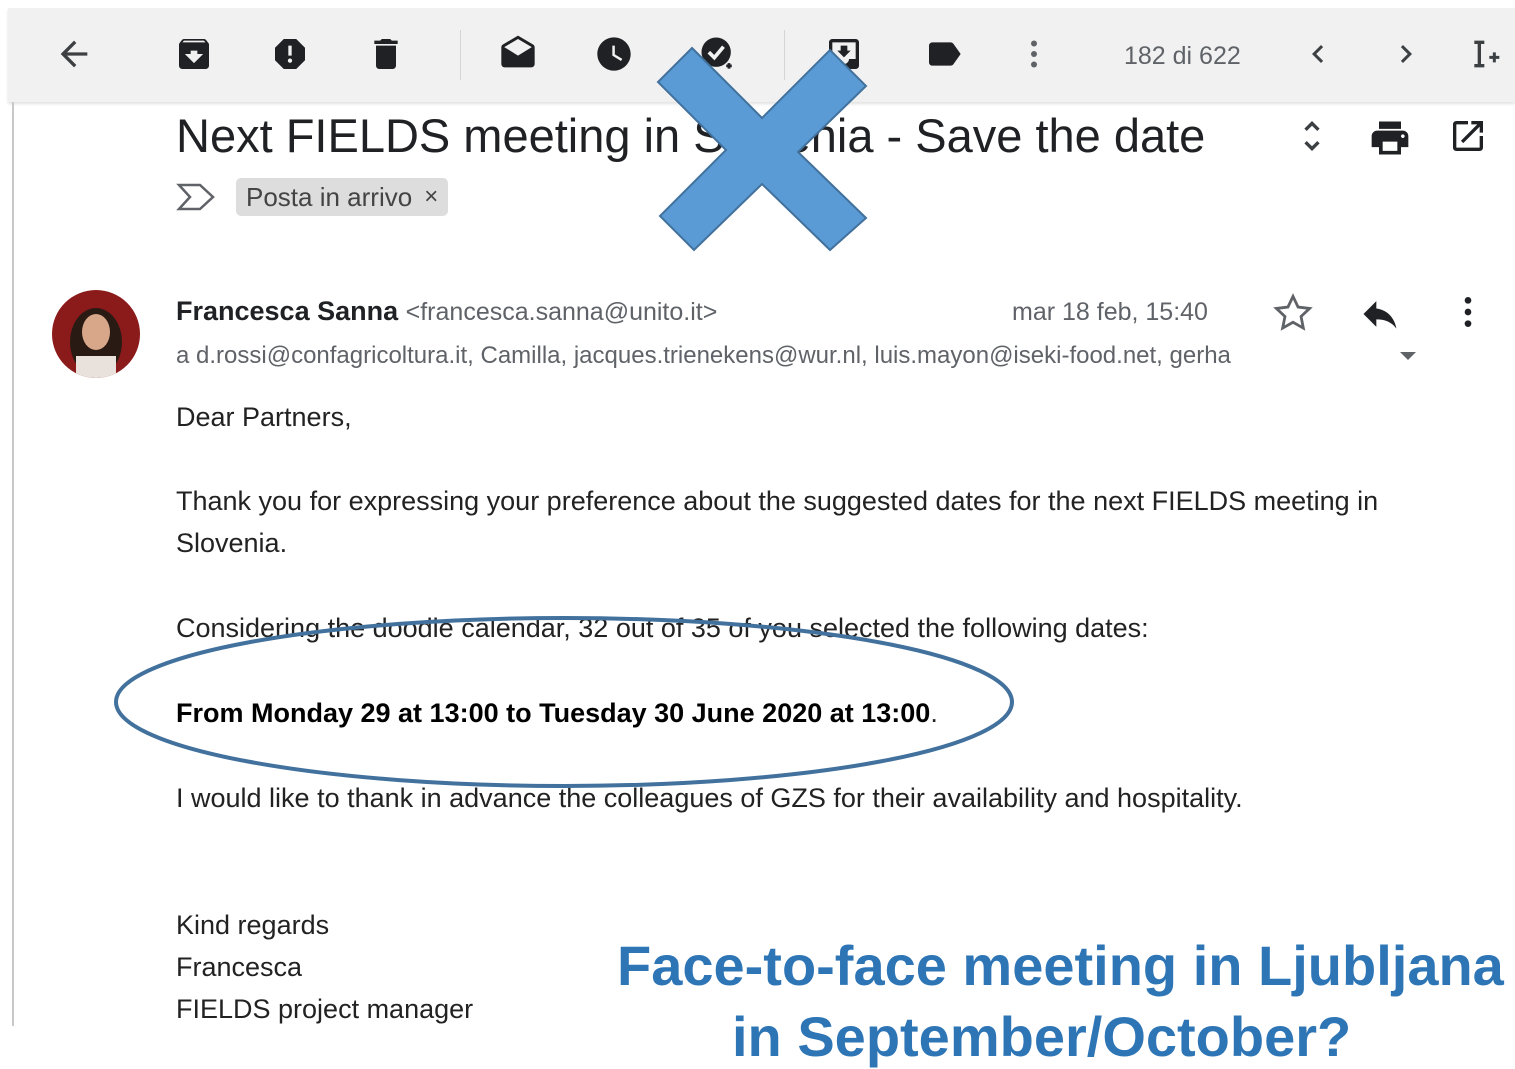 This screenshot has height=1069, width=1515. I want to click on label-icon, so click(944, 54).